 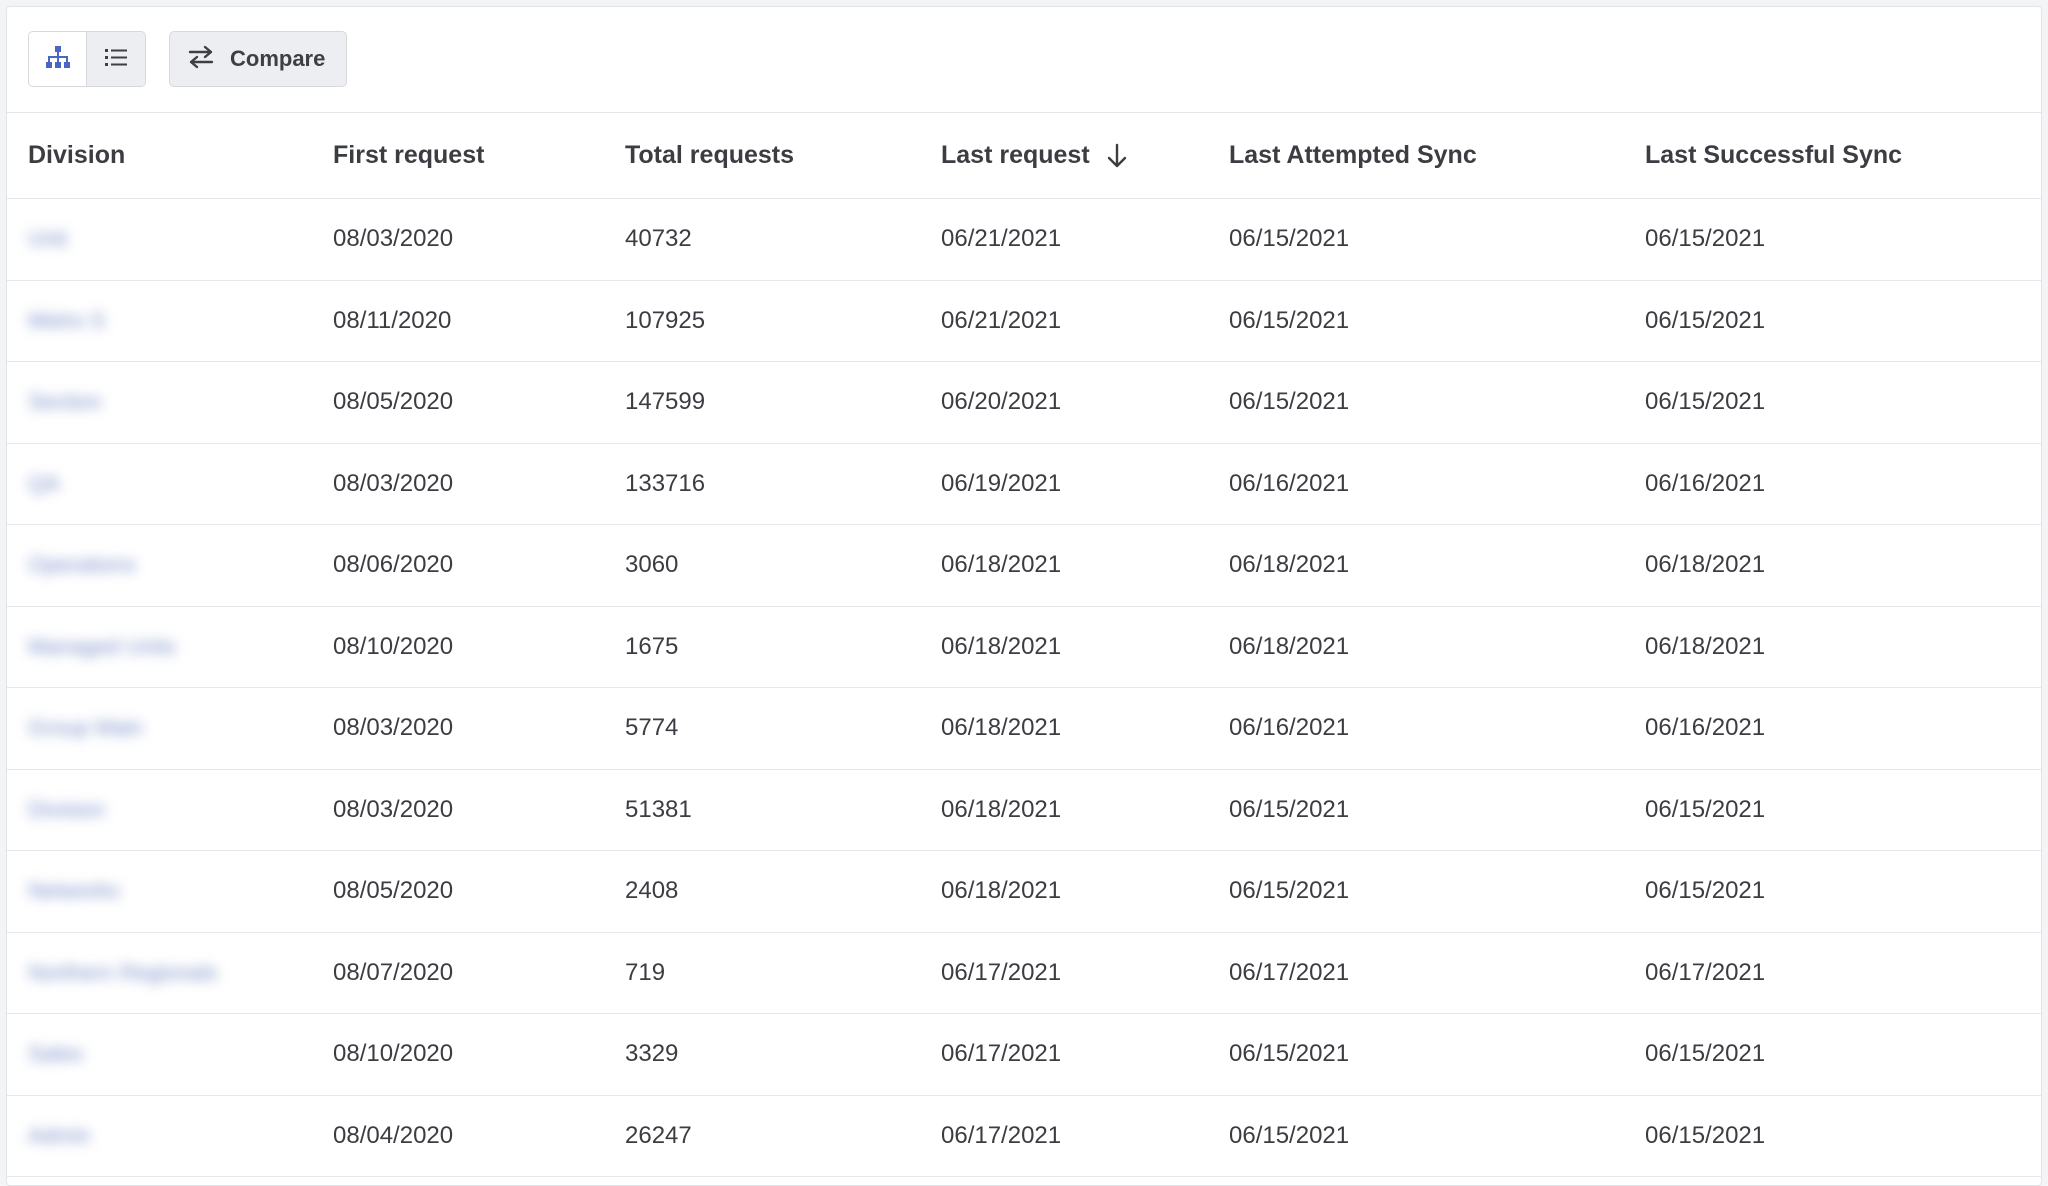 What do you see at coordinates (102, 646) in the screenshot?
I see `division-name: Managed Units` at bounding box center [102, 646].